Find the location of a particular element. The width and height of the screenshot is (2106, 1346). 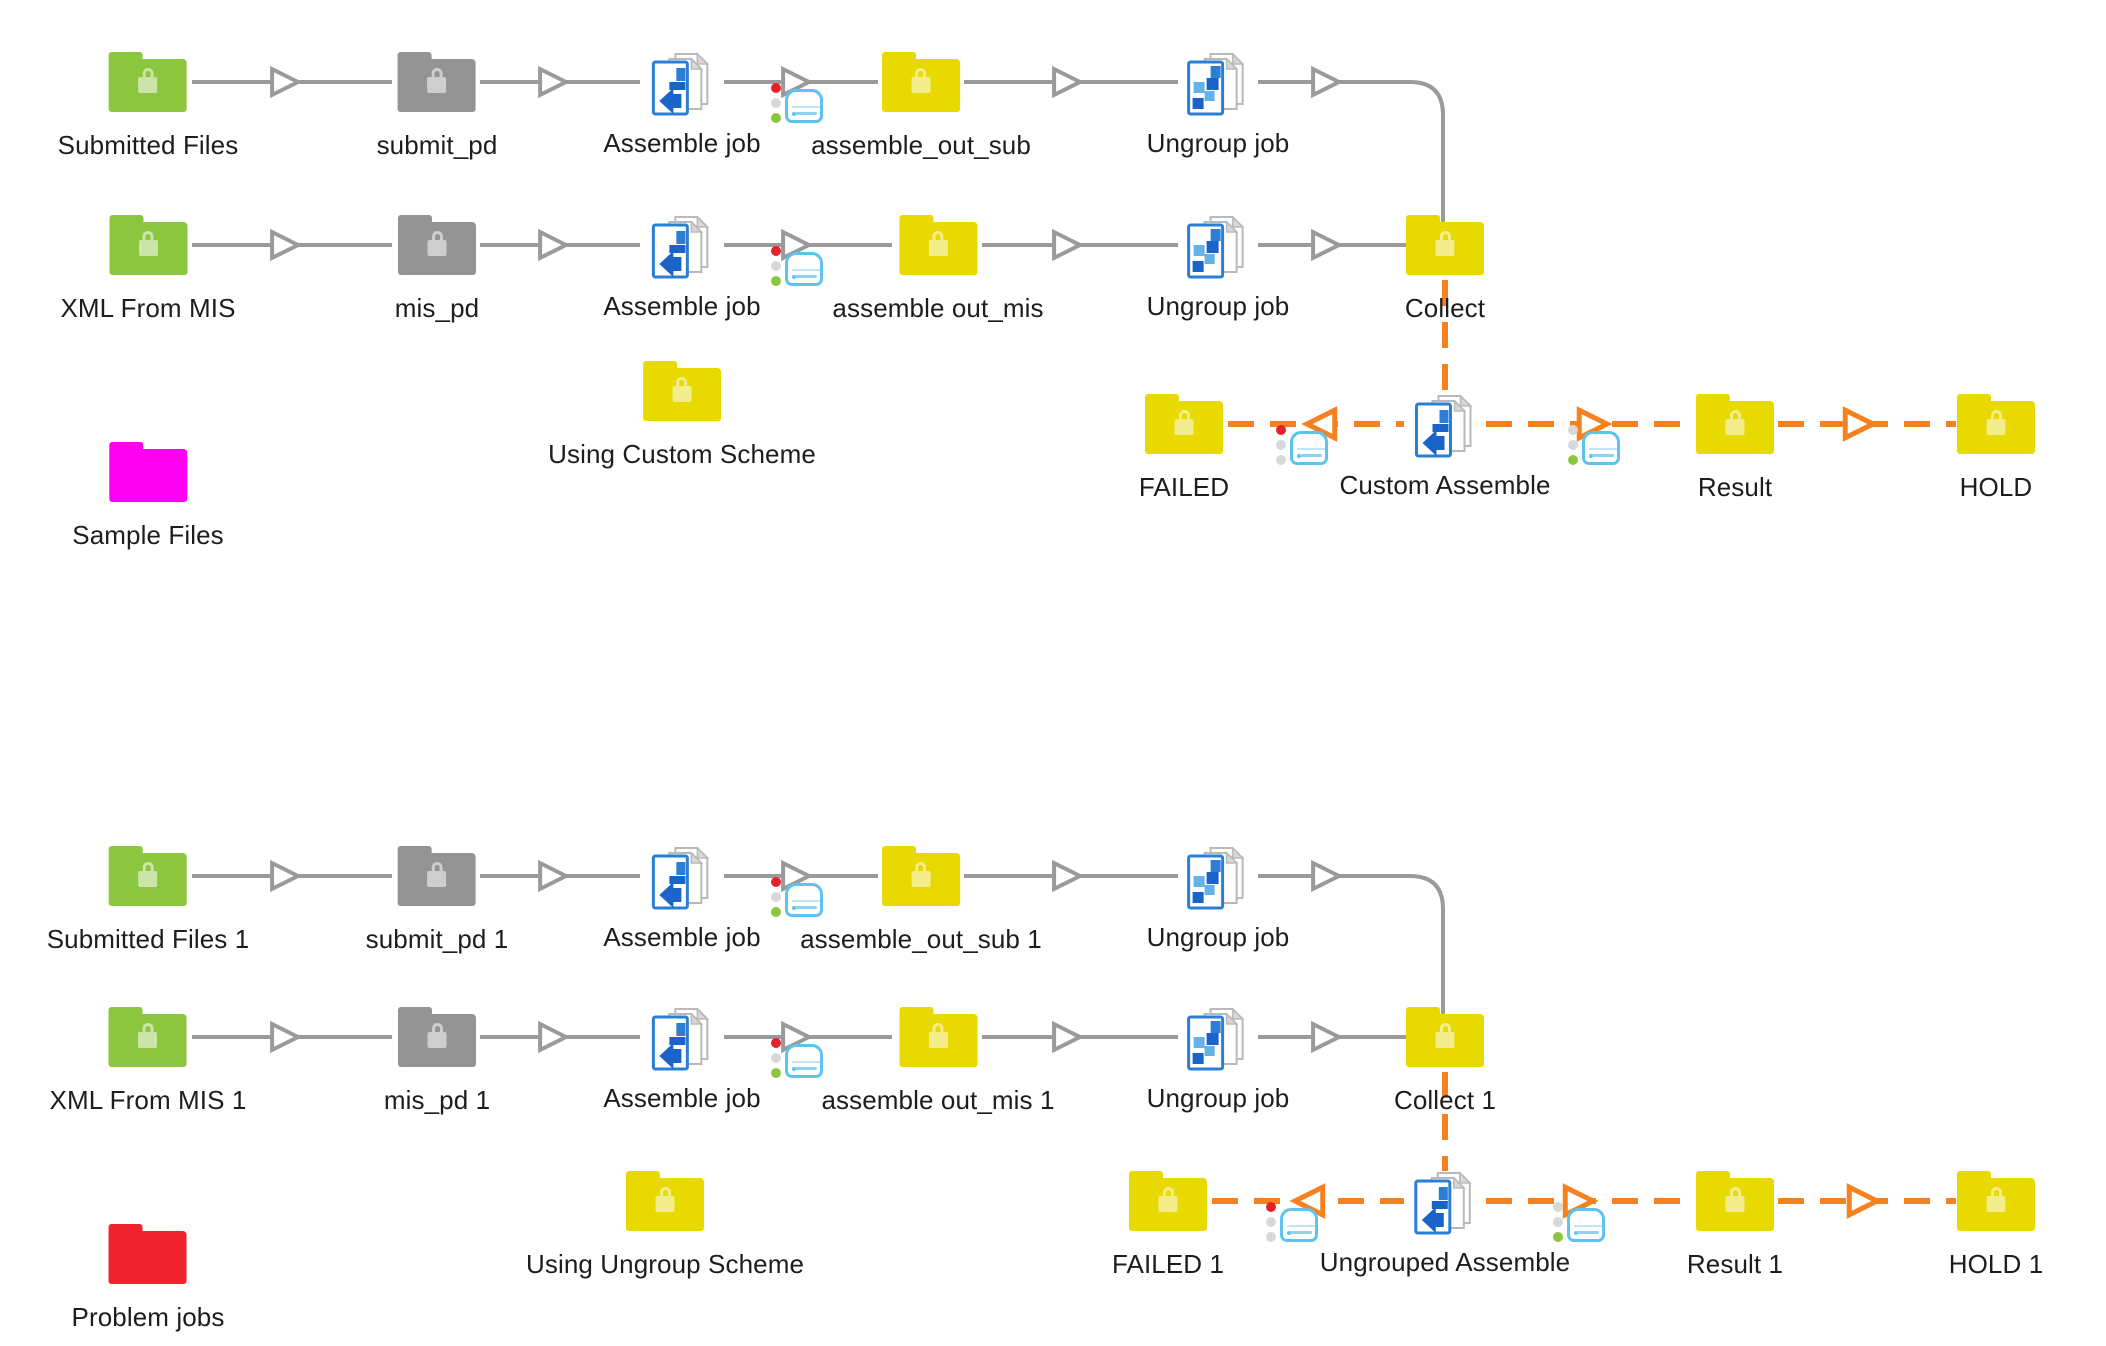

node-collect_1: Collect 1 is located at coordinates (1445, 1061).